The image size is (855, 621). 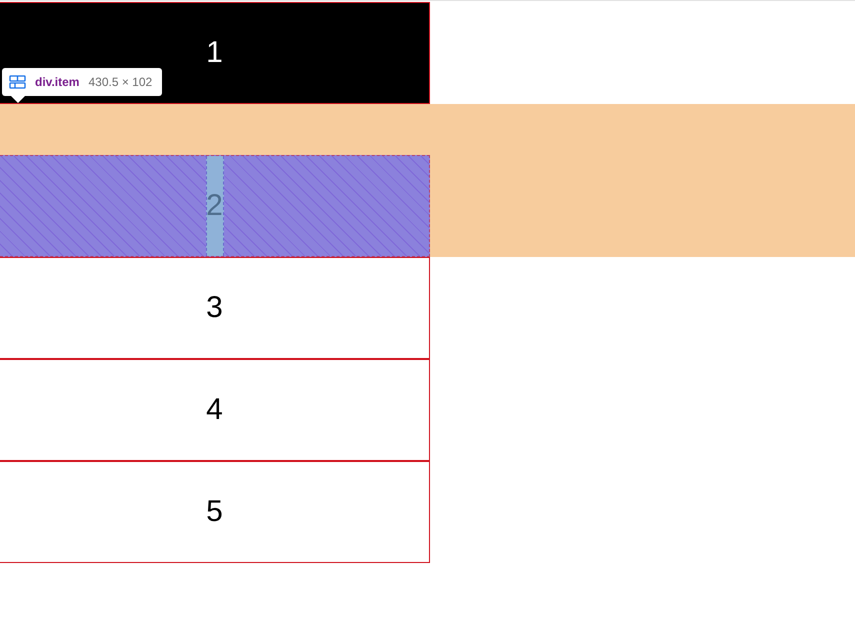 What do you see at coordinates (214, 512) in the screenshot?
I see `item-number: 5` at bounding box center [214, 512].